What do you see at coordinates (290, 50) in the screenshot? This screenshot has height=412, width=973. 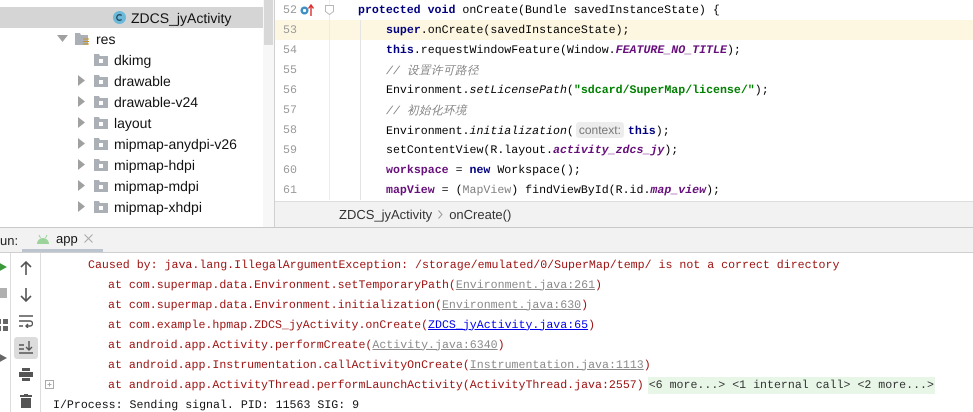 I see `line-number: 54` at bounding box center [290, 50].